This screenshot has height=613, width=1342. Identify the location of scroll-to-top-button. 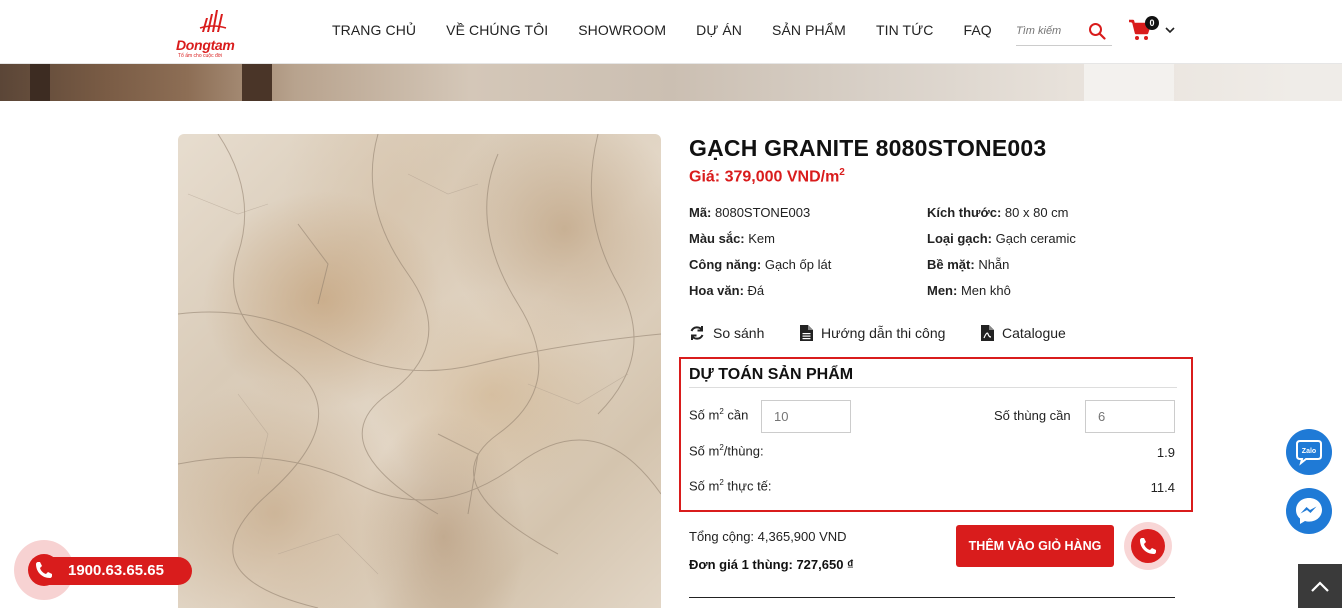
(1320, 586).